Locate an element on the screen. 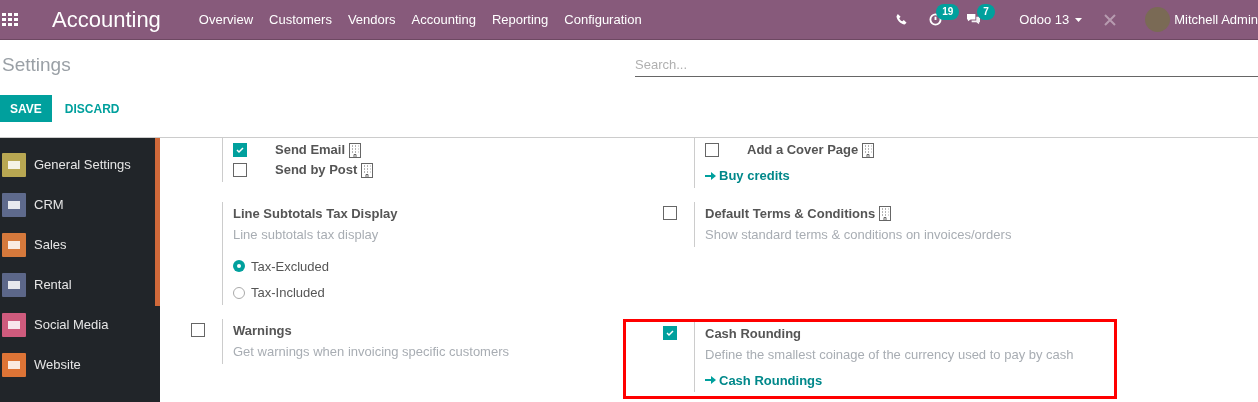  option-label: Send Email is located at coordinates (310, 150).